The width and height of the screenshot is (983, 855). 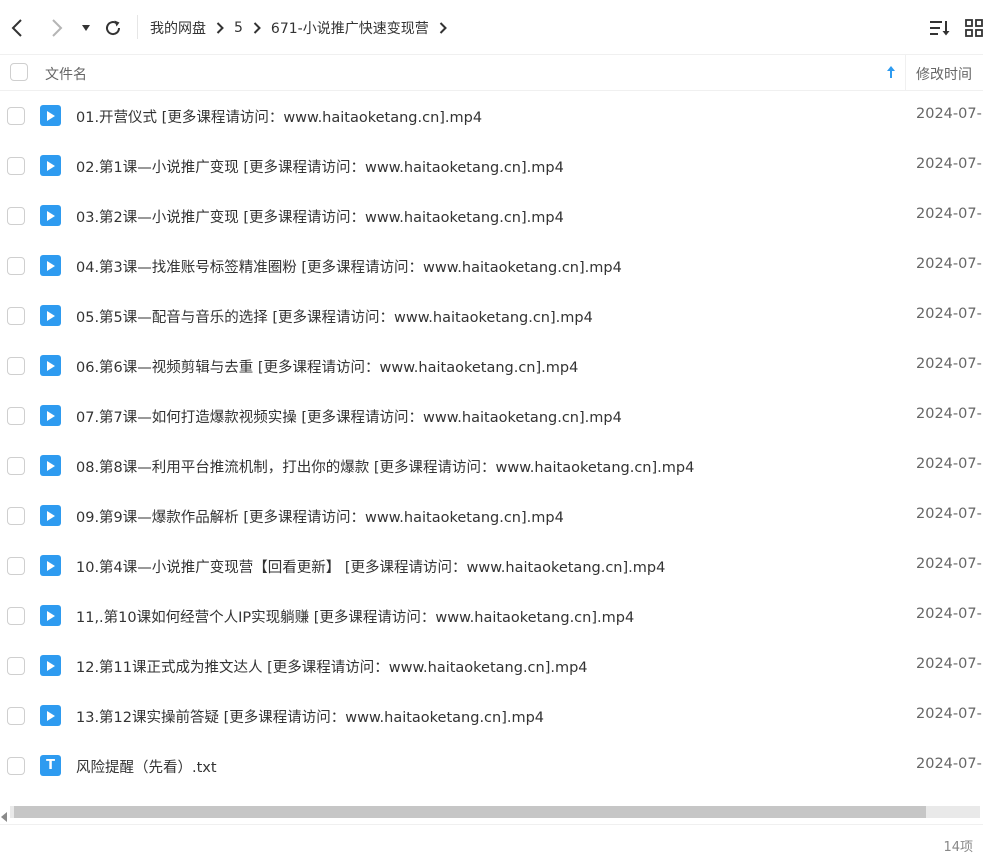 I want to click on item-count: 14项, so click(x=958, y=847).